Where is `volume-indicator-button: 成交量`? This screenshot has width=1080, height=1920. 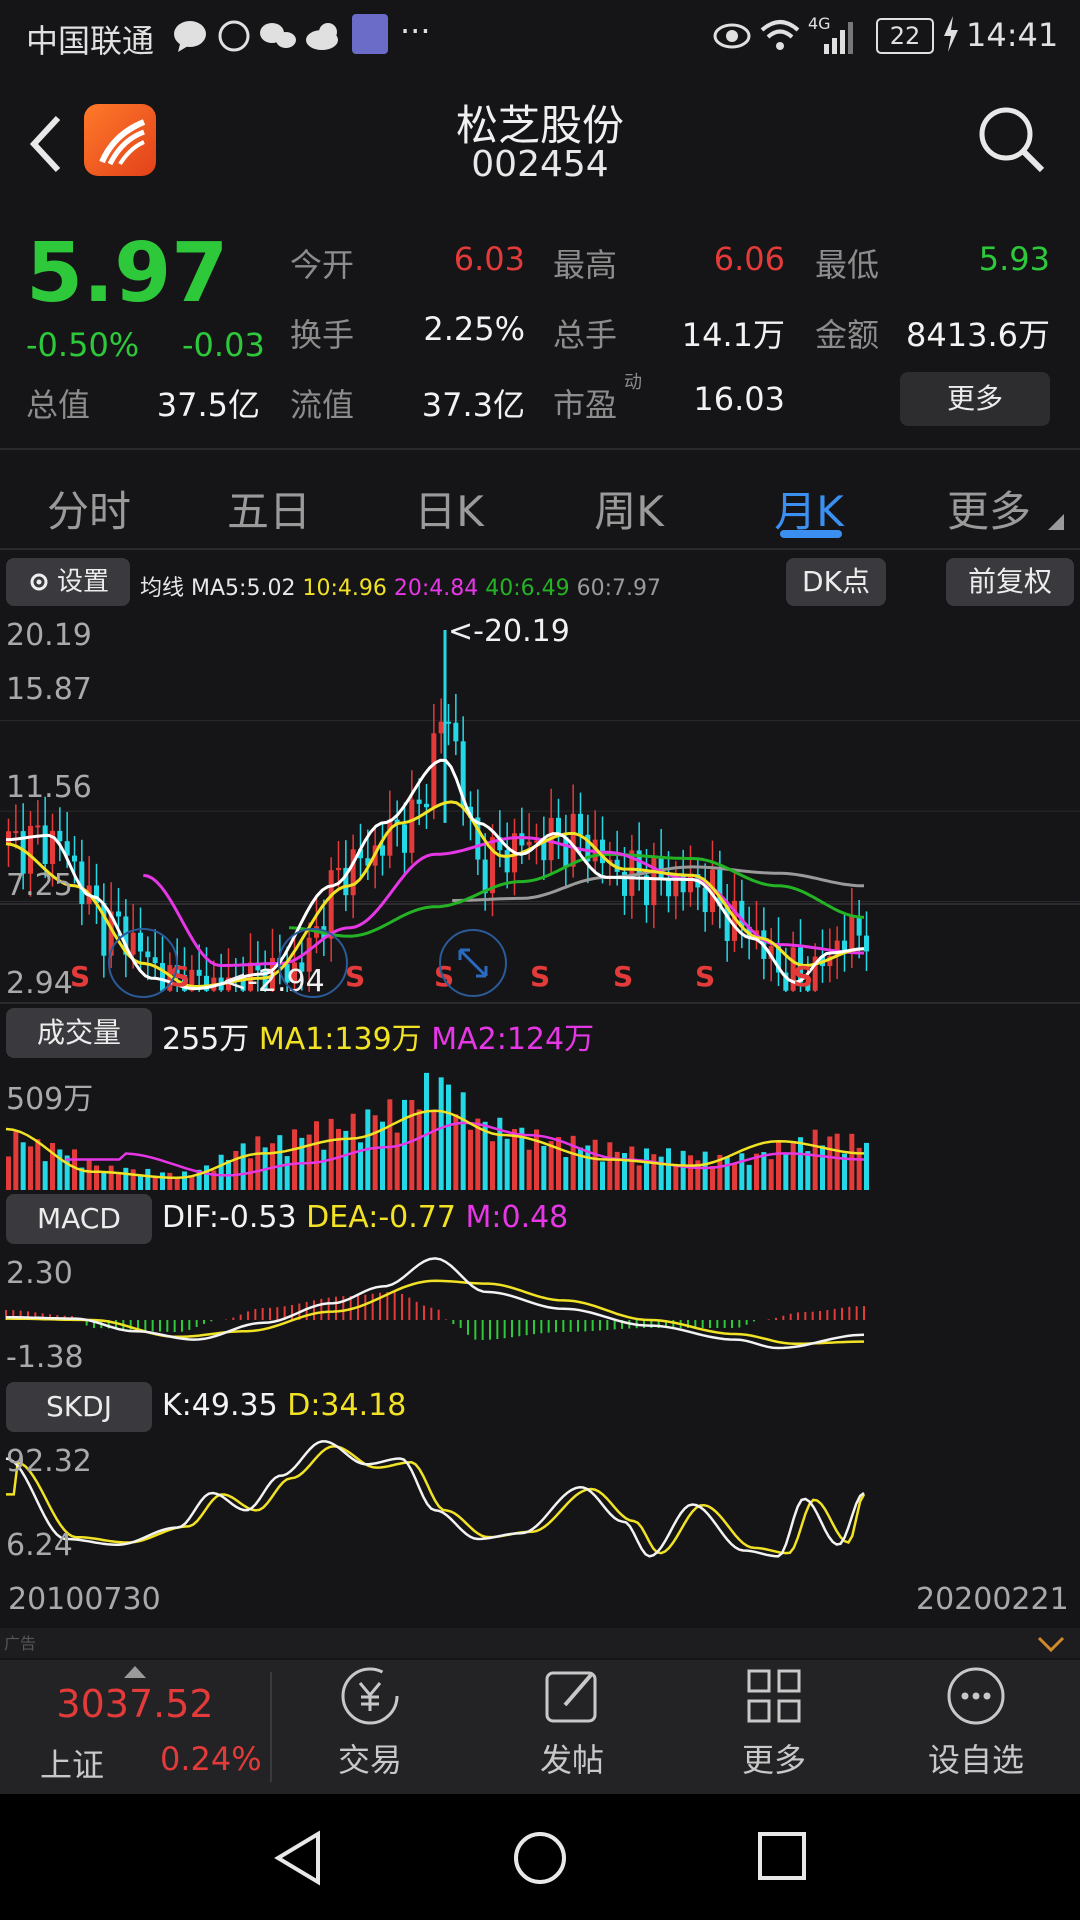
volume-indicator-button: 成交量 is located at coordinates (79, 1033).